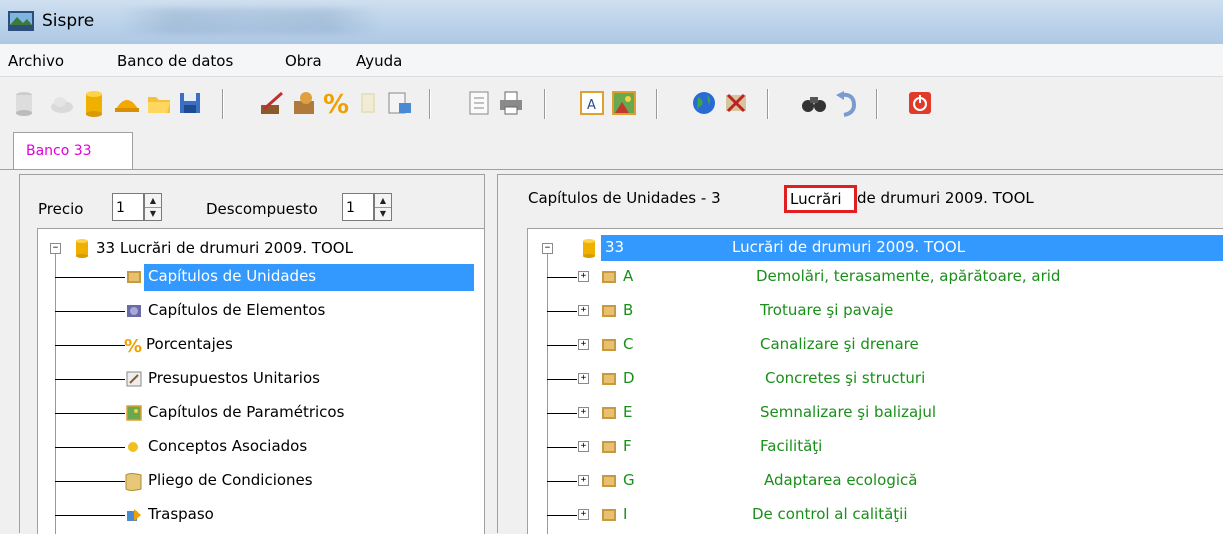 This screenshot has height=534, width=1223. Describe the element at coordinates (614, 247) in the screenshot. I see `root-code: 33` at that location.